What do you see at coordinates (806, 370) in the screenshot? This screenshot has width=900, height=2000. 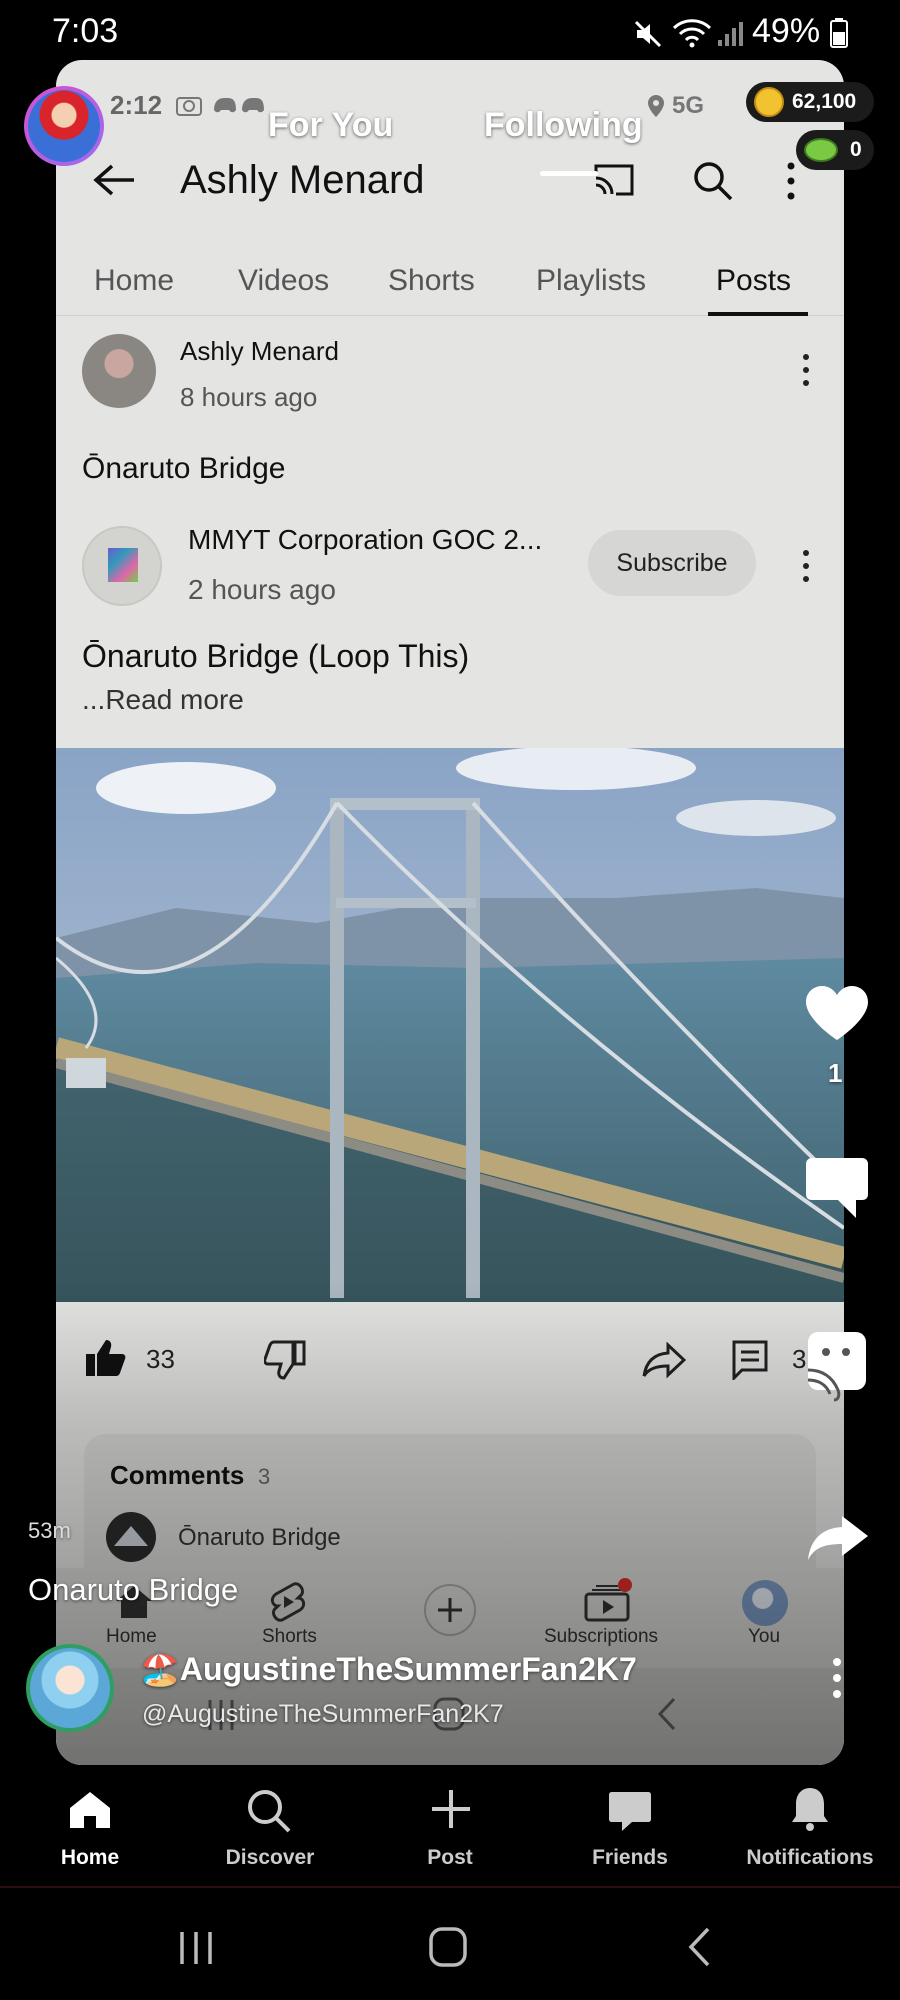 I see `post-more-icon` at bounding box center [806, 370].